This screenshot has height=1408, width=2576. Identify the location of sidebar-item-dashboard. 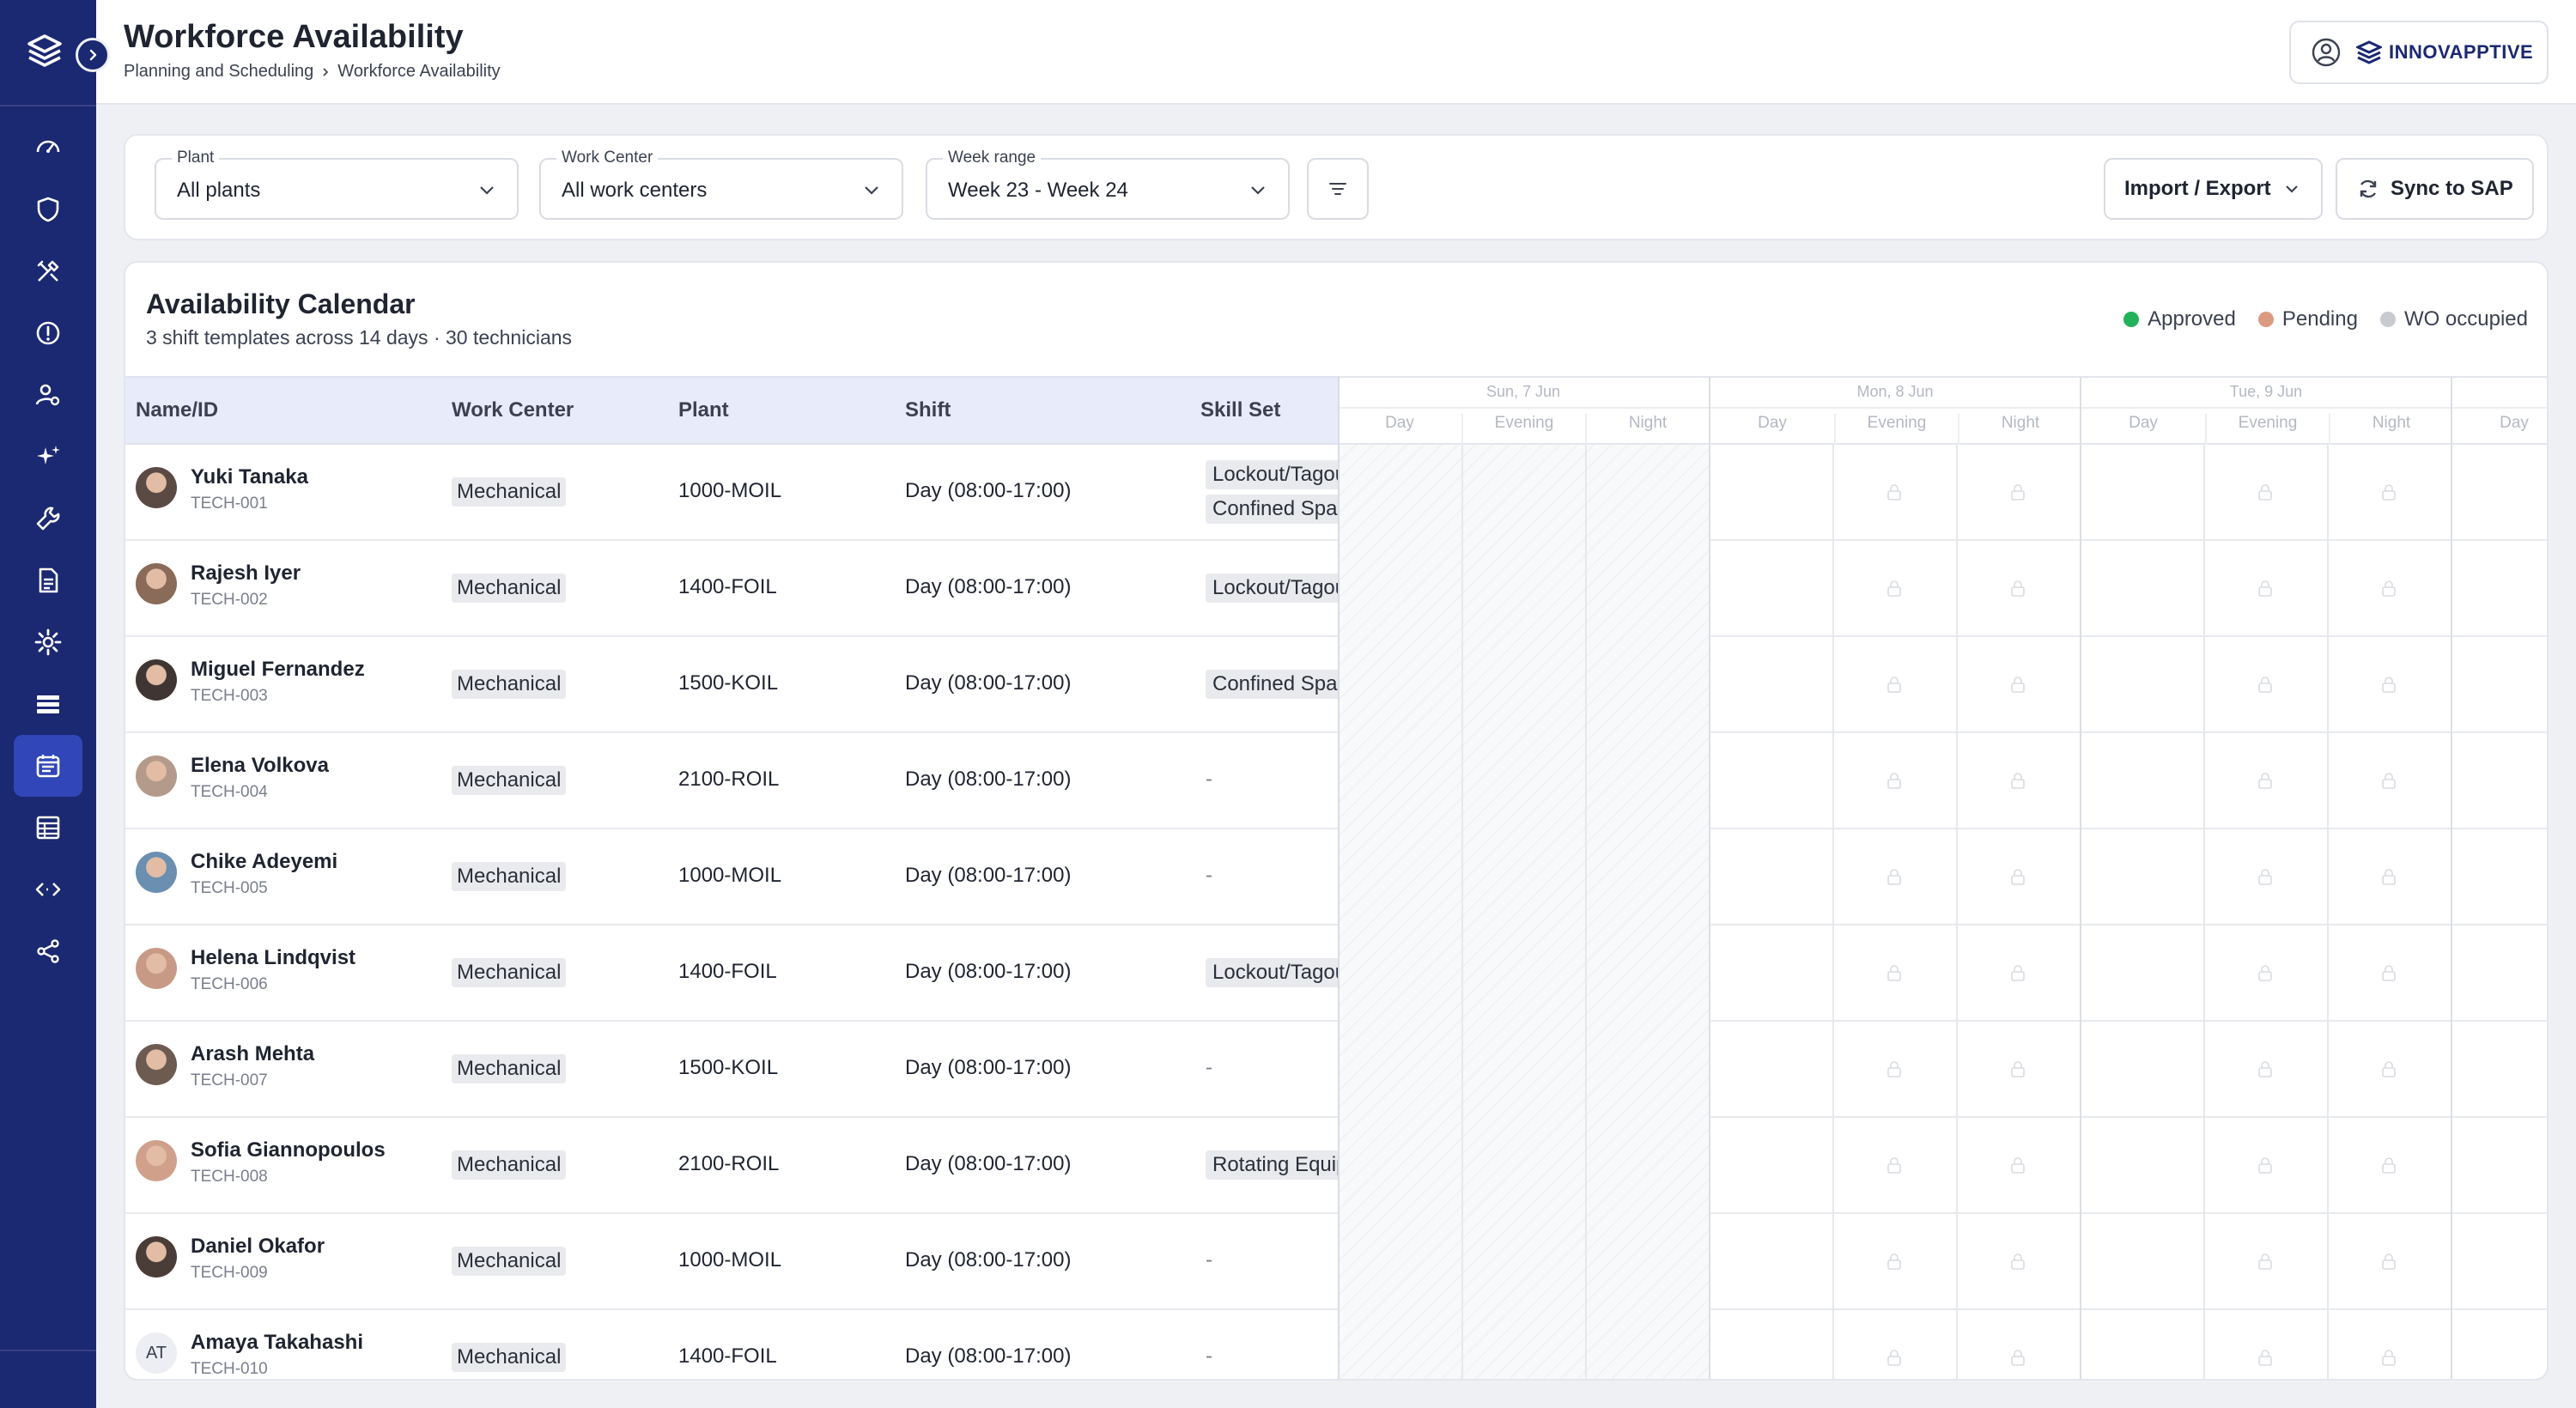
(48, 148).